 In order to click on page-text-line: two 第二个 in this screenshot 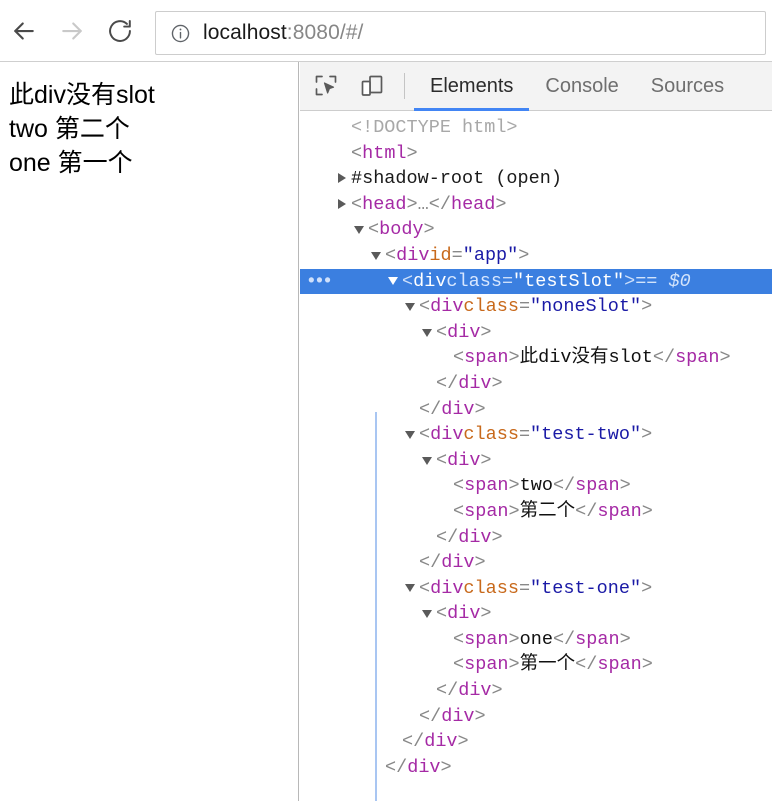, I will do `click(69, 129)`.